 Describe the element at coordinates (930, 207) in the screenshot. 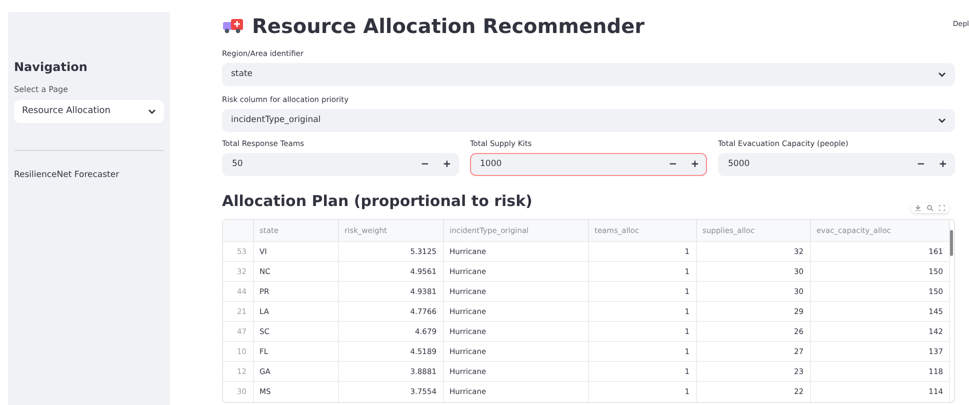

I see `search-icon` at that location.